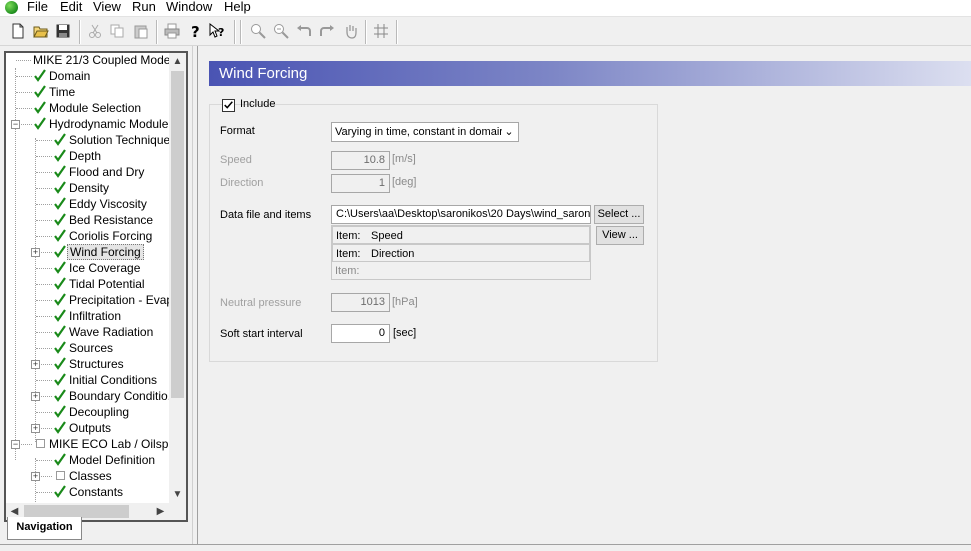  I want to click on tree-item-label: Domain, so click(70, 76).